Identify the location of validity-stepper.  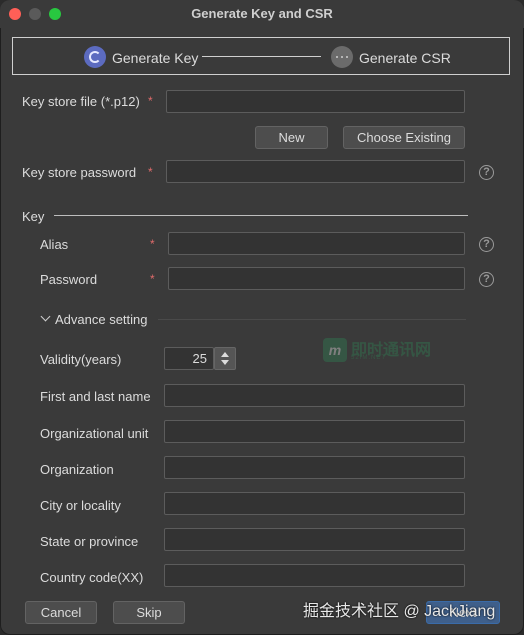
(225, 358).